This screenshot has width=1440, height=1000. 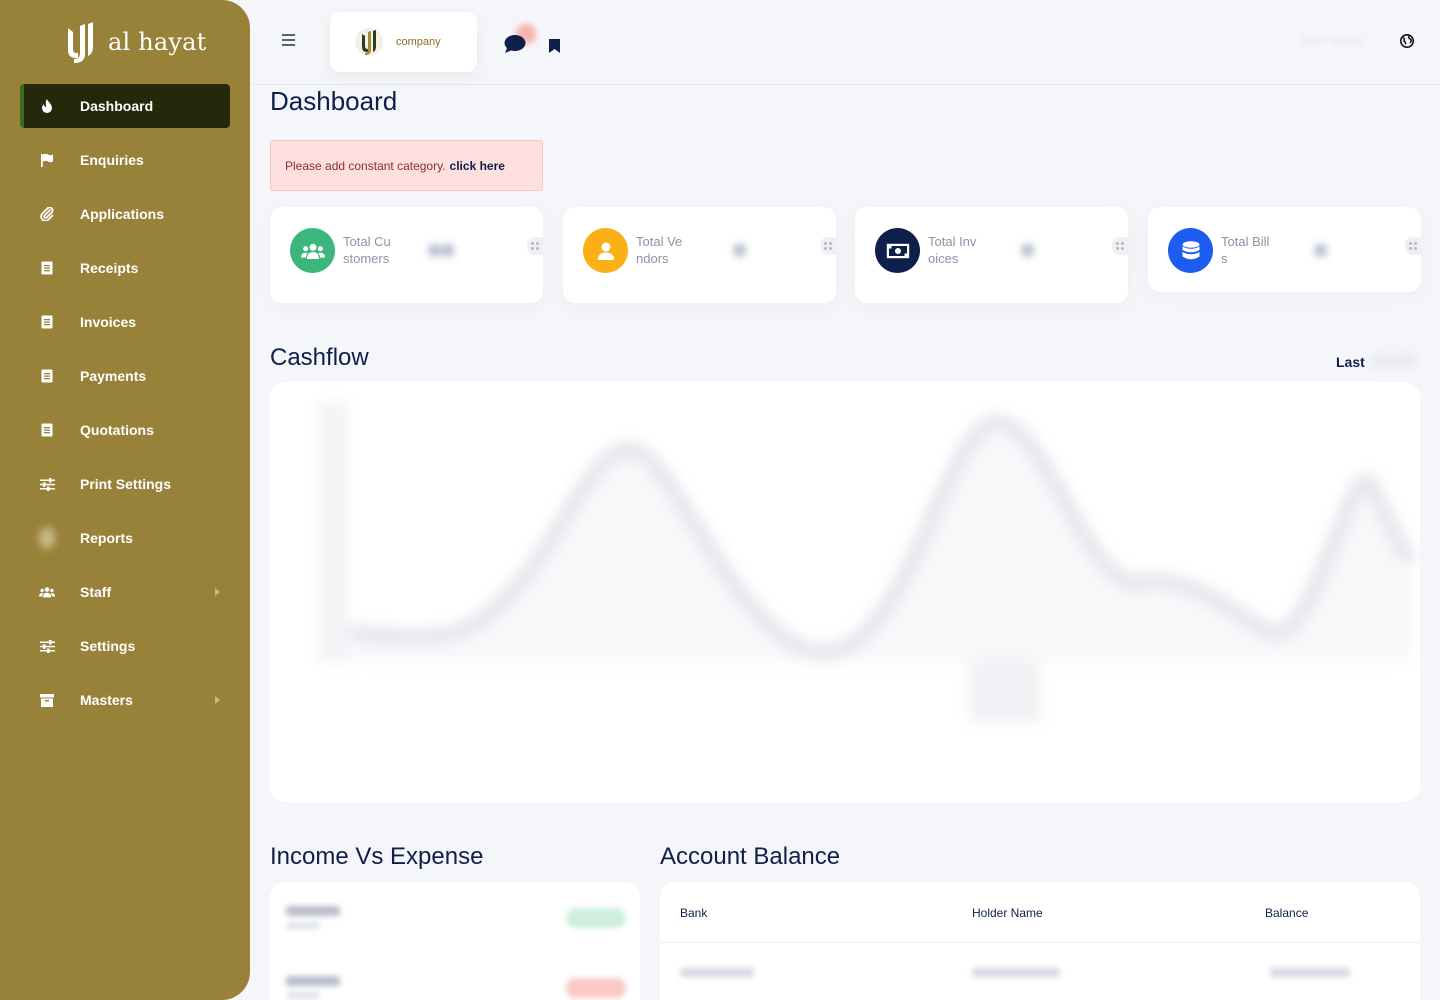 I want to click on chat-icon, so click(x=515, y=46).